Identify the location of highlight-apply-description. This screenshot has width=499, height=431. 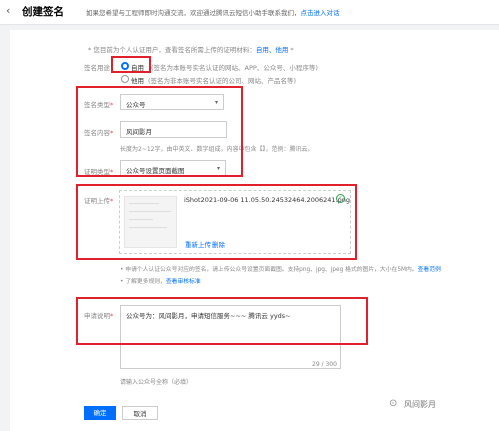
(222, 321).